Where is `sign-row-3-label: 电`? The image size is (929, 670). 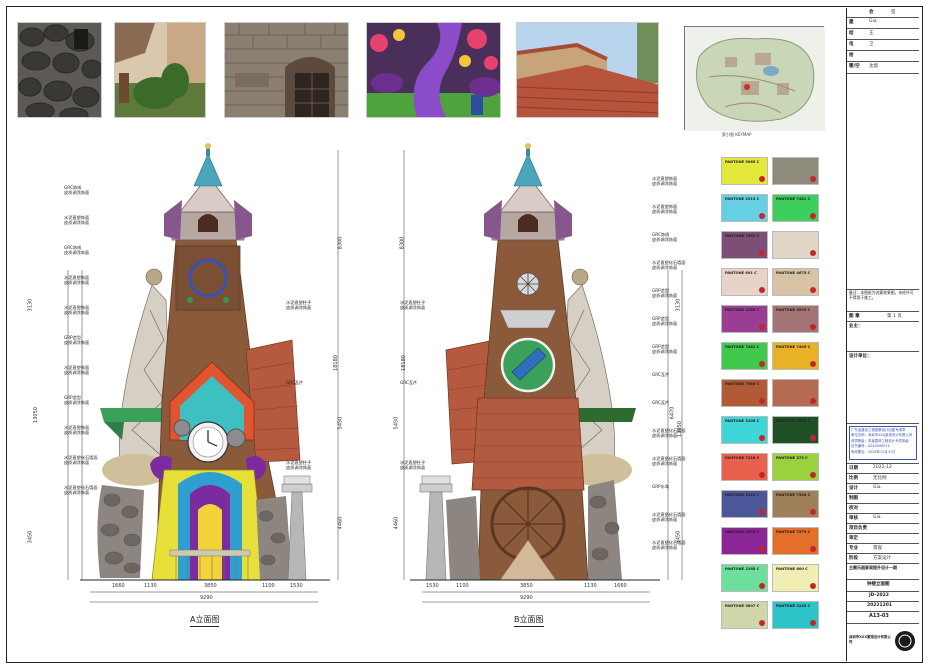 sign-row-3-label: 电 is located at coordinates (851, 44).